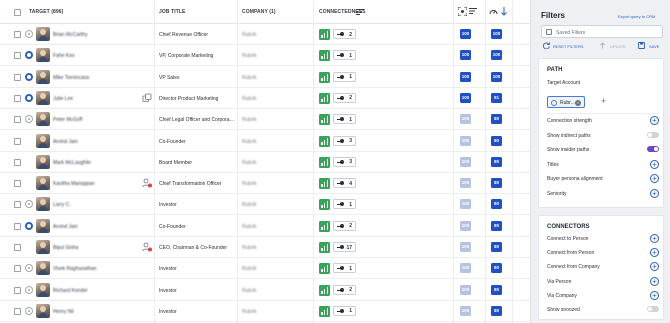 This screenshot has width=670, height=323. What do you see at coordinates (70, 291) in the screenshot?
I see `person-name: Richard Kendel` at bounding box center [70, 291].